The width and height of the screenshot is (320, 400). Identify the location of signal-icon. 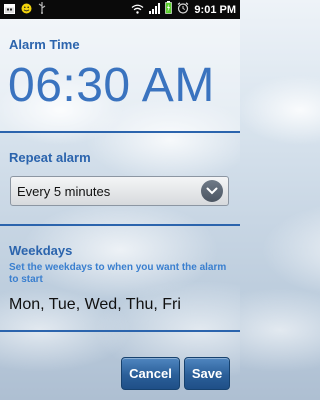
(155, 10).